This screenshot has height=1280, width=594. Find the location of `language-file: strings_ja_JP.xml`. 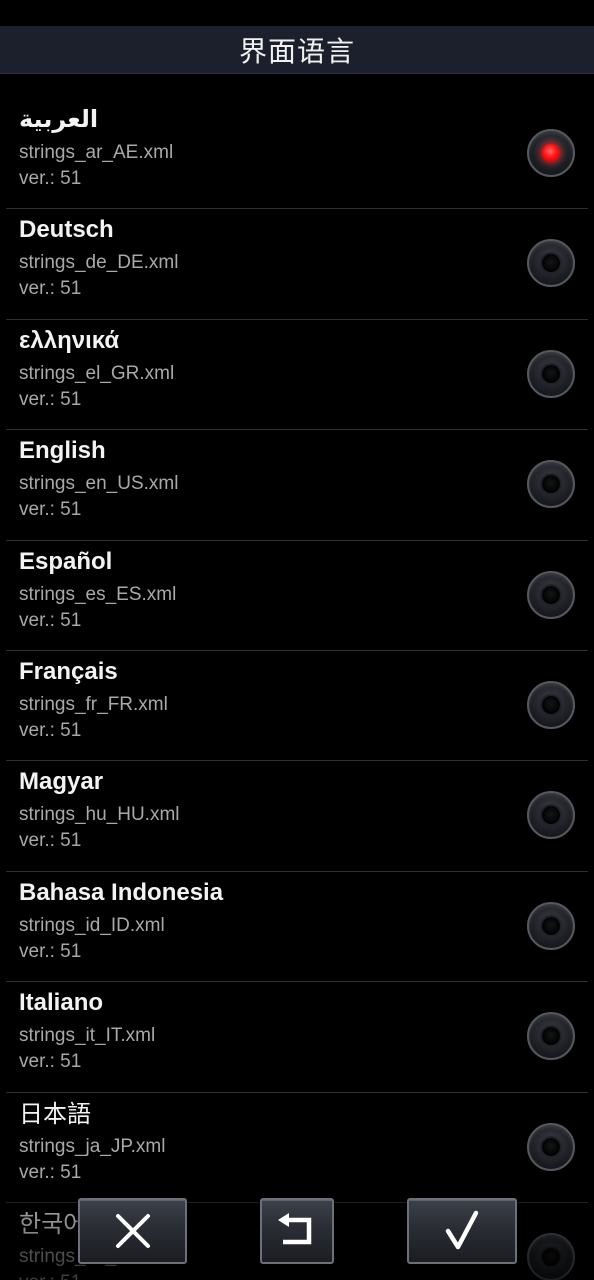

language-file: strings_ja_JP.xml is located at coordinates (92, 1146).